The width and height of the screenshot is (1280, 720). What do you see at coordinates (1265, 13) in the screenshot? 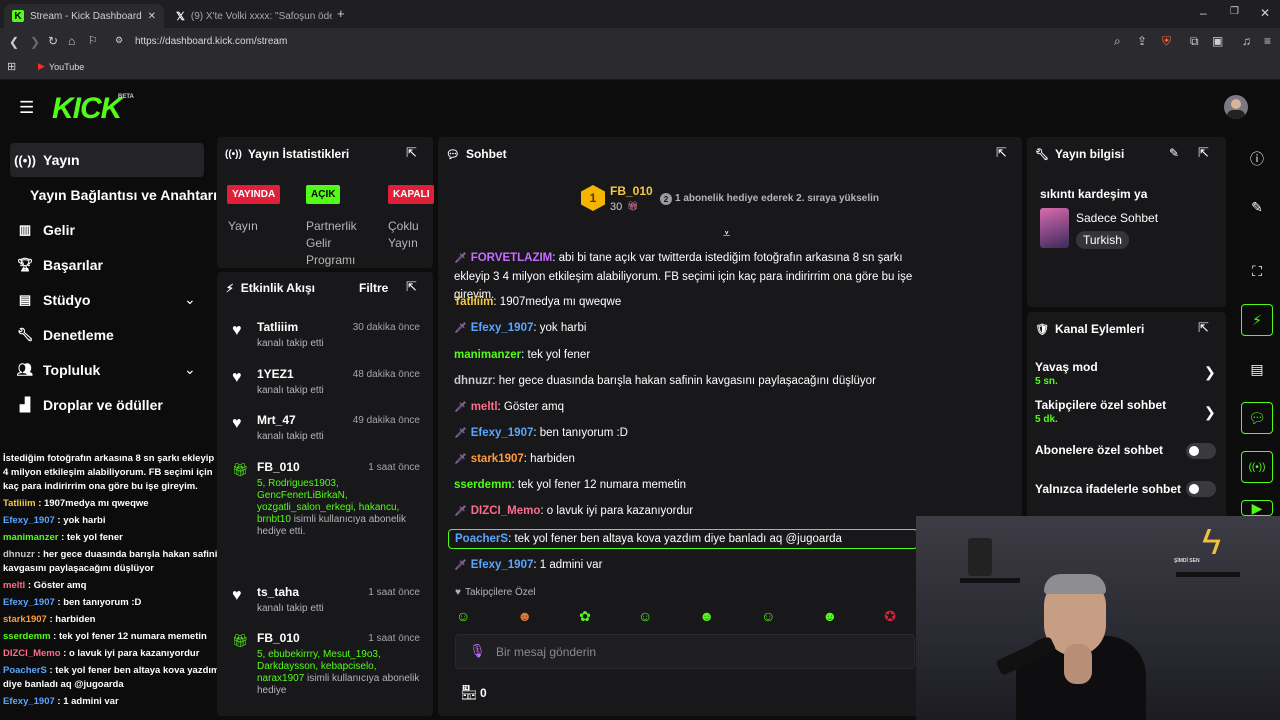
I see `close-window-icon: ✕` at bounding box center [1265, 13].